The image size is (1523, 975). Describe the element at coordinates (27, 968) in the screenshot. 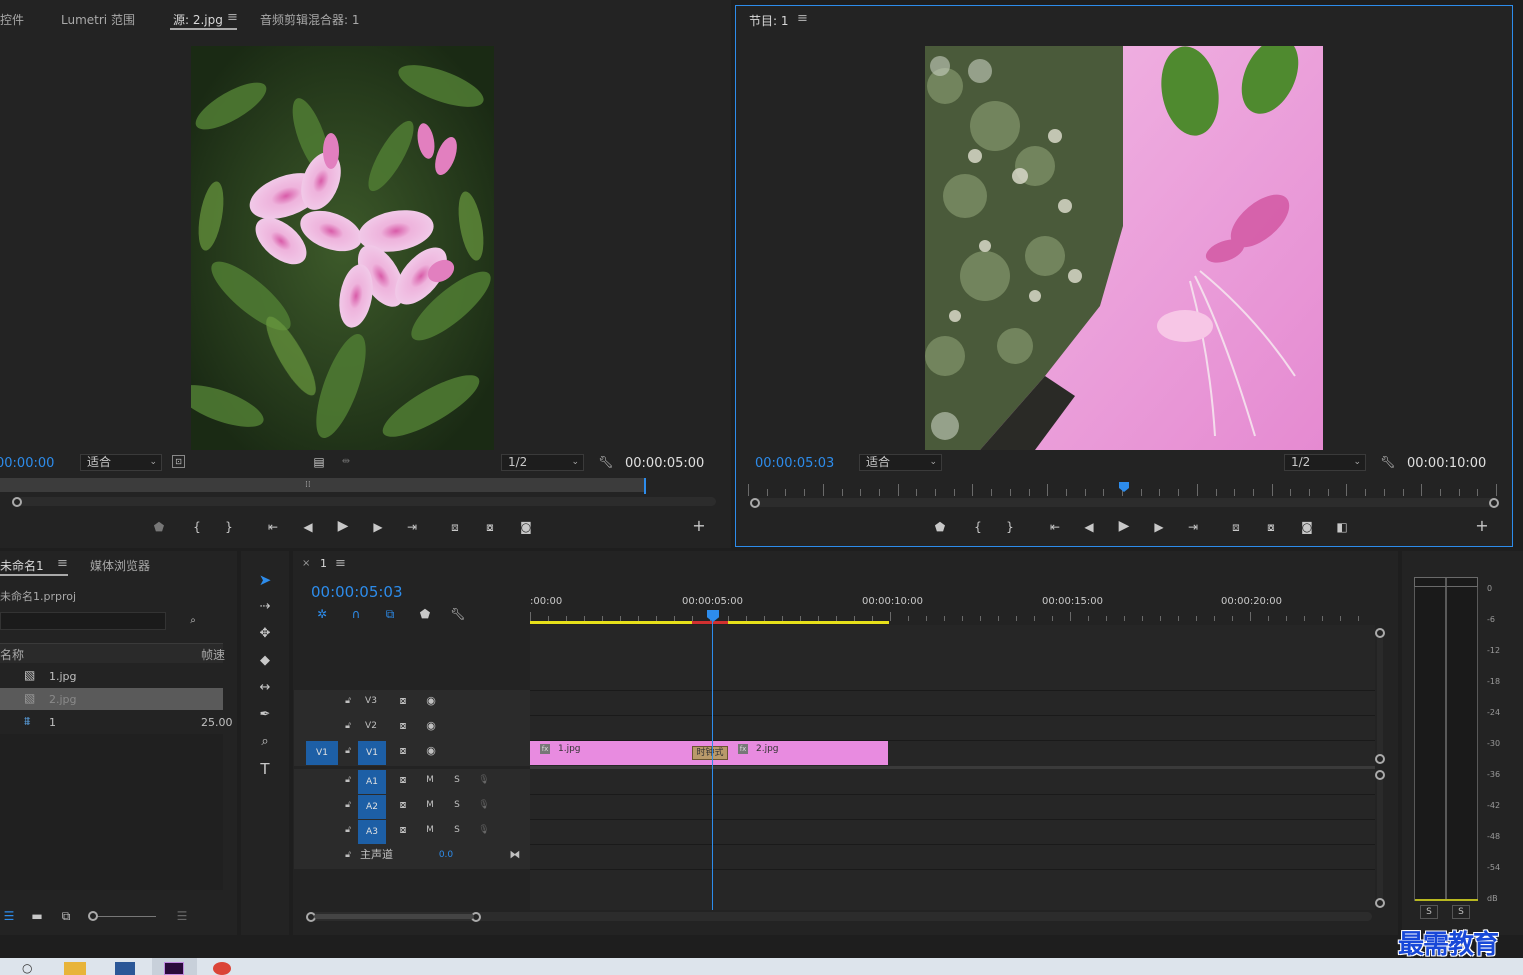

I see `taskbar-search-icon: ○` at that location.